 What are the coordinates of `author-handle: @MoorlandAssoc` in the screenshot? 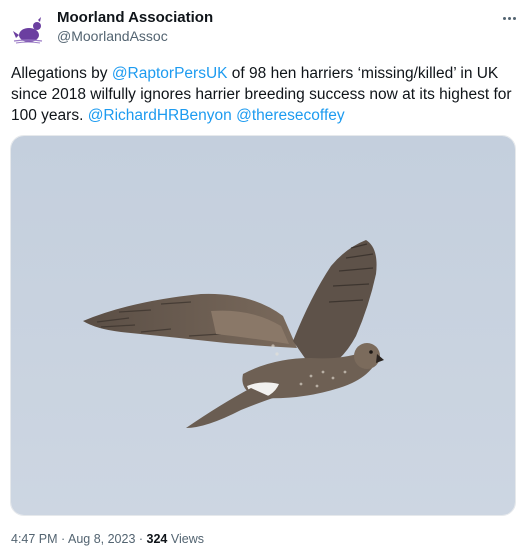 It's located at (112, 36).